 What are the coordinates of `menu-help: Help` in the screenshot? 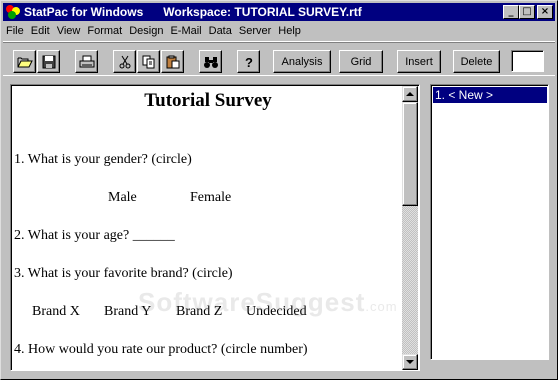 It's located at (289, 31).